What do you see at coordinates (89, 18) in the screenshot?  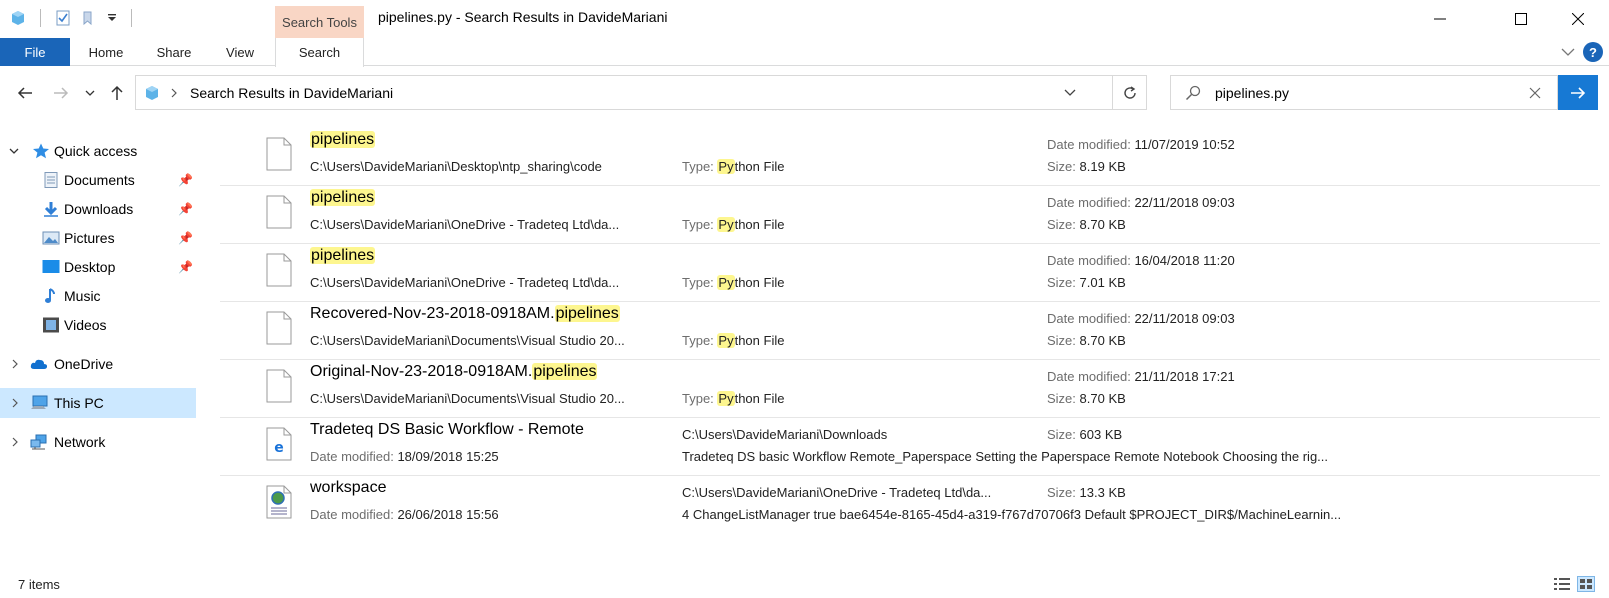 I see `new-folder-icon` at bounding box center [89, 18].